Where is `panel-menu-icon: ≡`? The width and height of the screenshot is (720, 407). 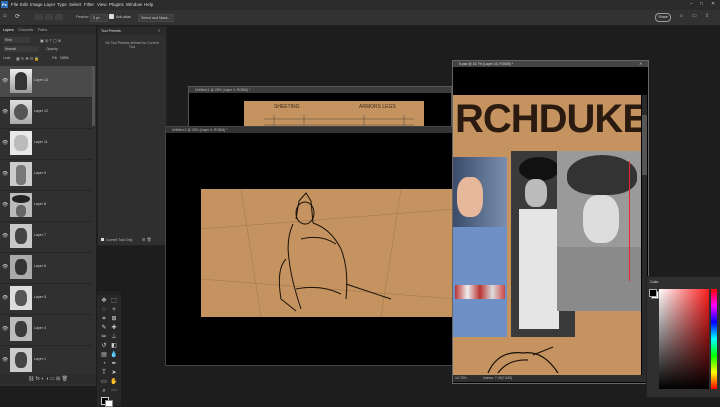
panel-menu-icon: ≡ is located at coordinates (159, 30).